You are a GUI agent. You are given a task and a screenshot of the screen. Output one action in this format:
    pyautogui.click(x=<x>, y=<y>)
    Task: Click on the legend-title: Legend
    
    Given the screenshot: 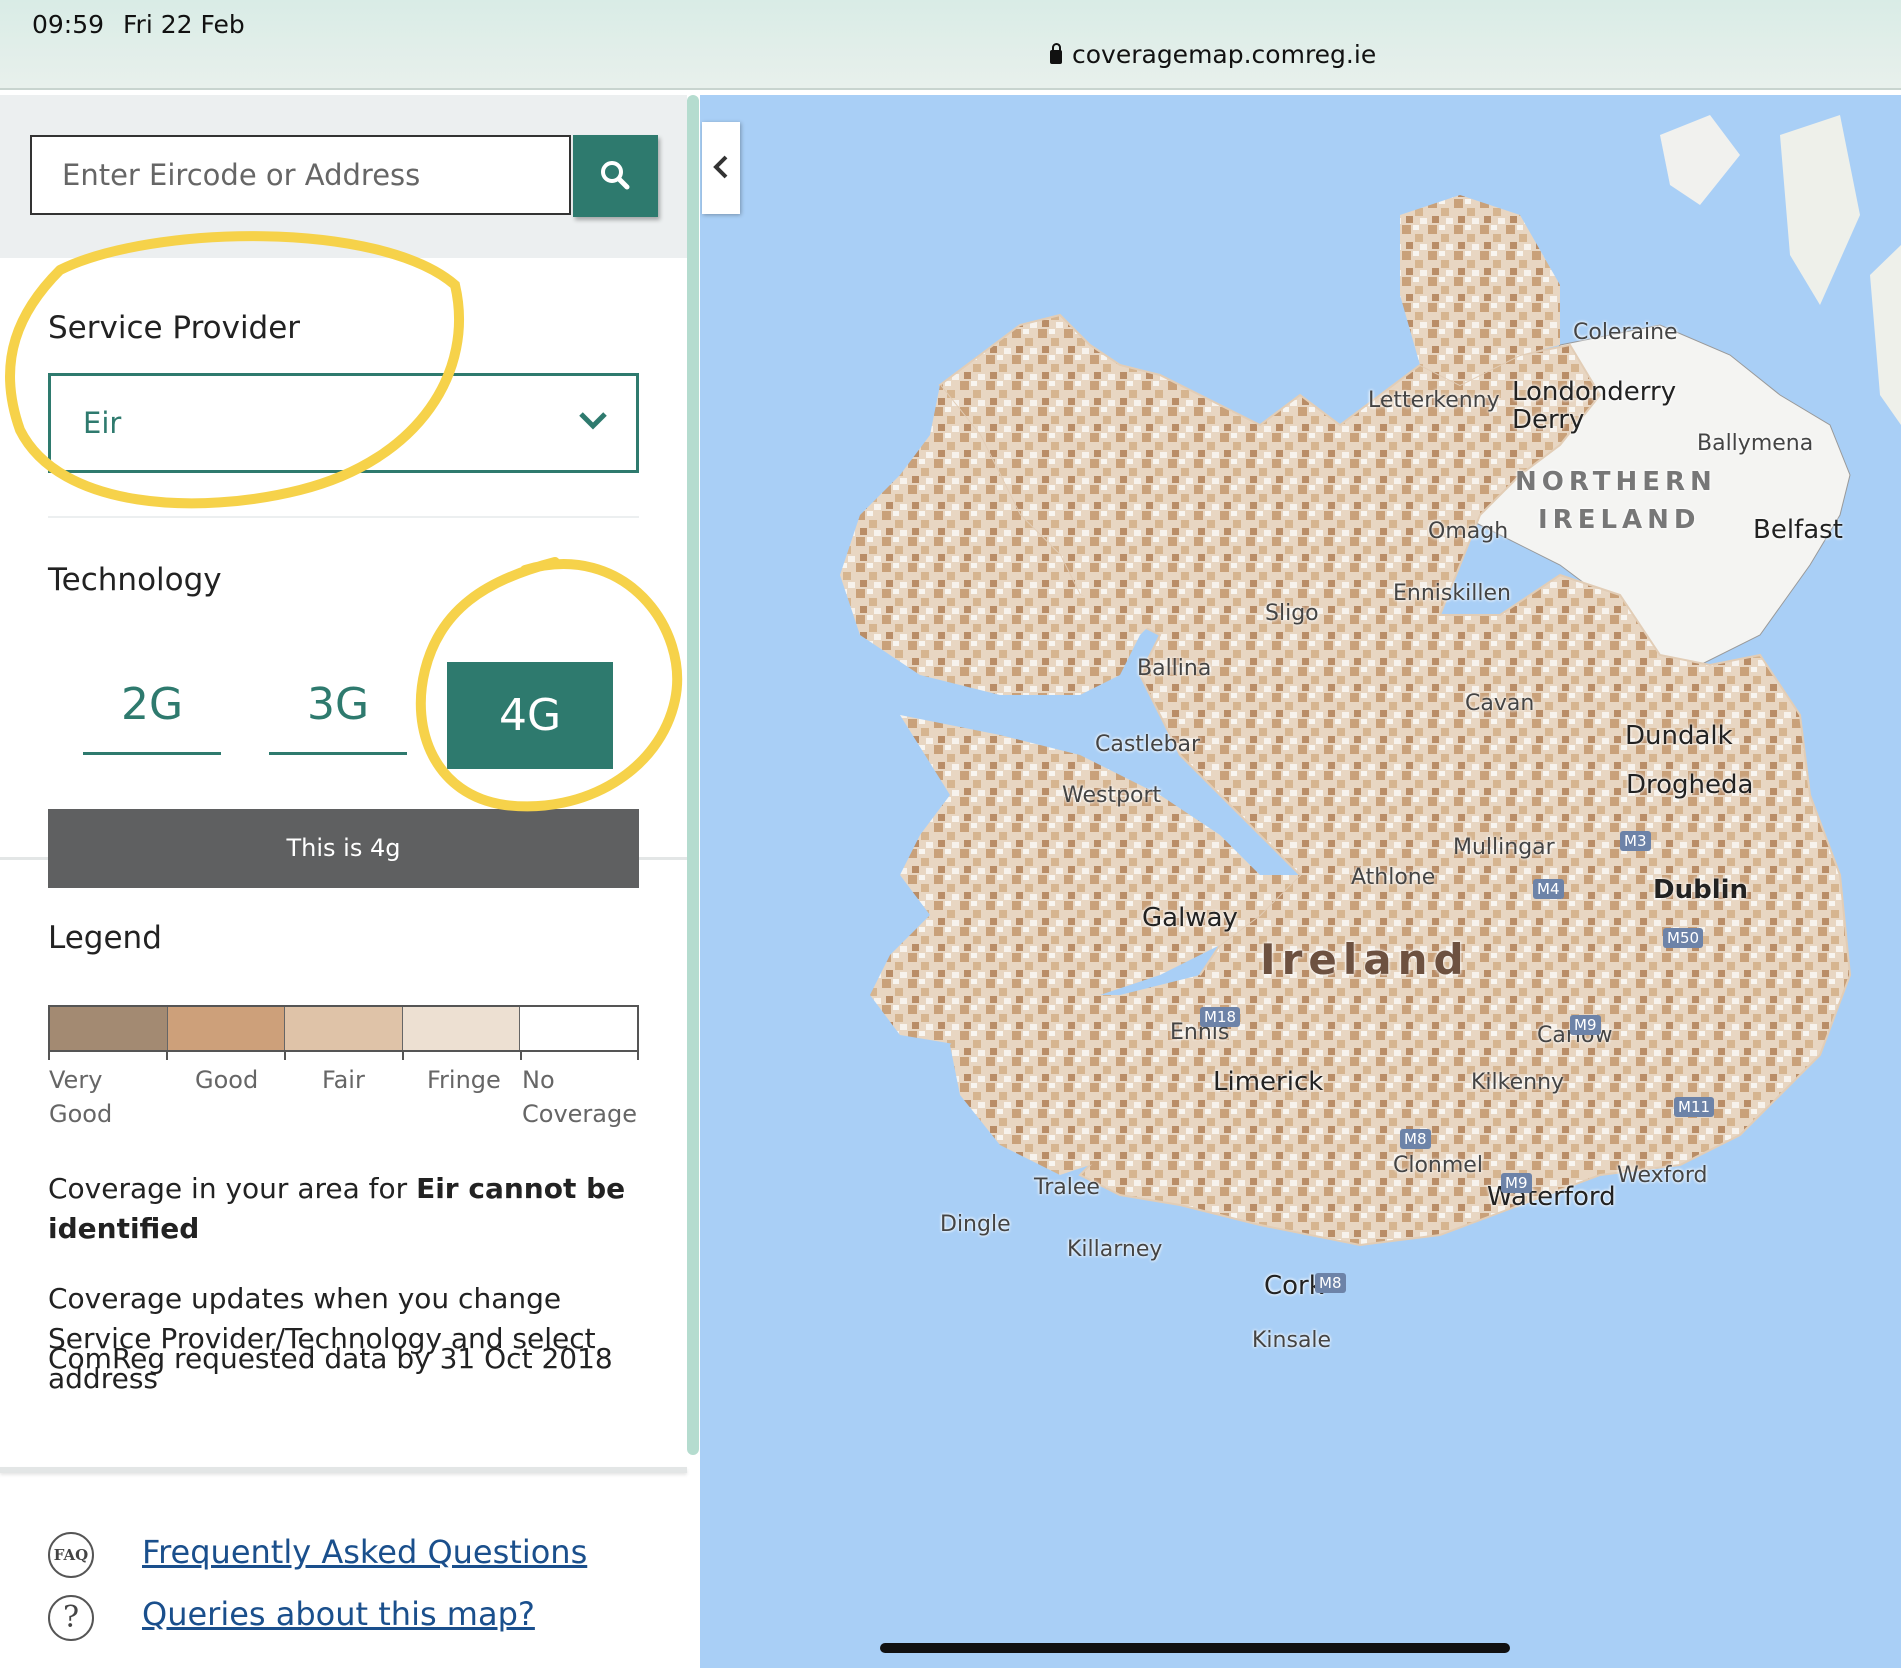 What is the action you would take?
    pyautogui.click(x=105, y=938)
    